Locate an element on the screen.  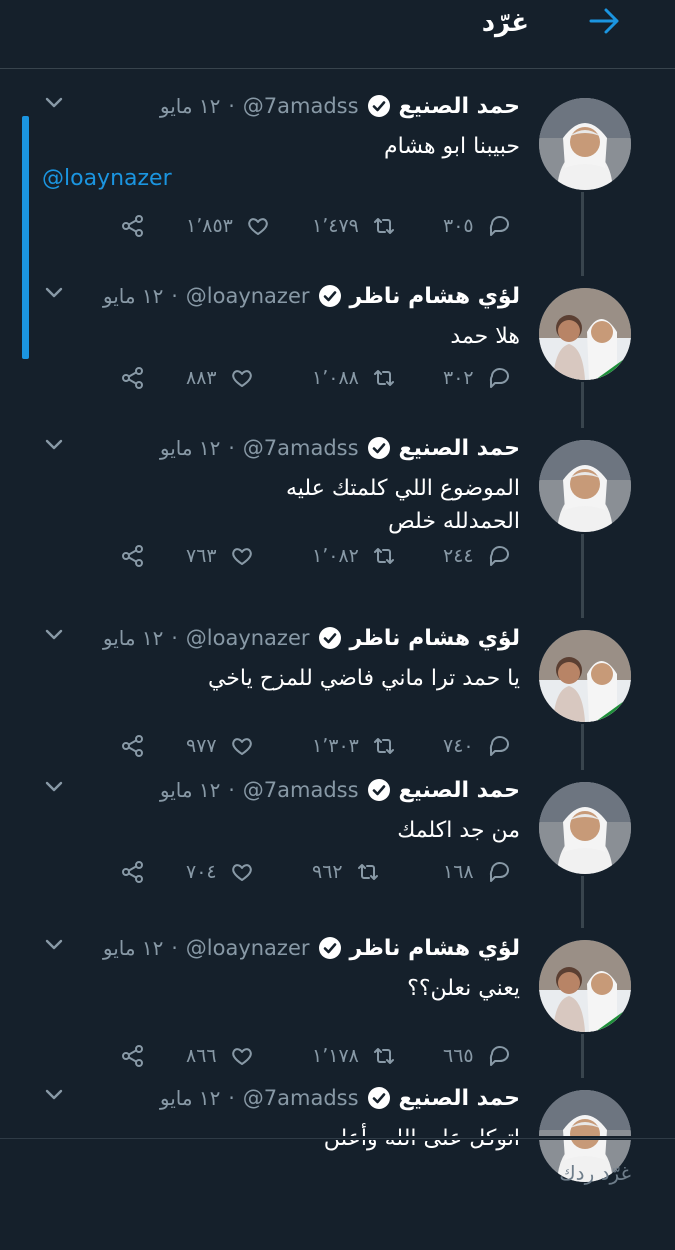
retweet-button: ٩٦٢ is located at coordinates (346, 872).